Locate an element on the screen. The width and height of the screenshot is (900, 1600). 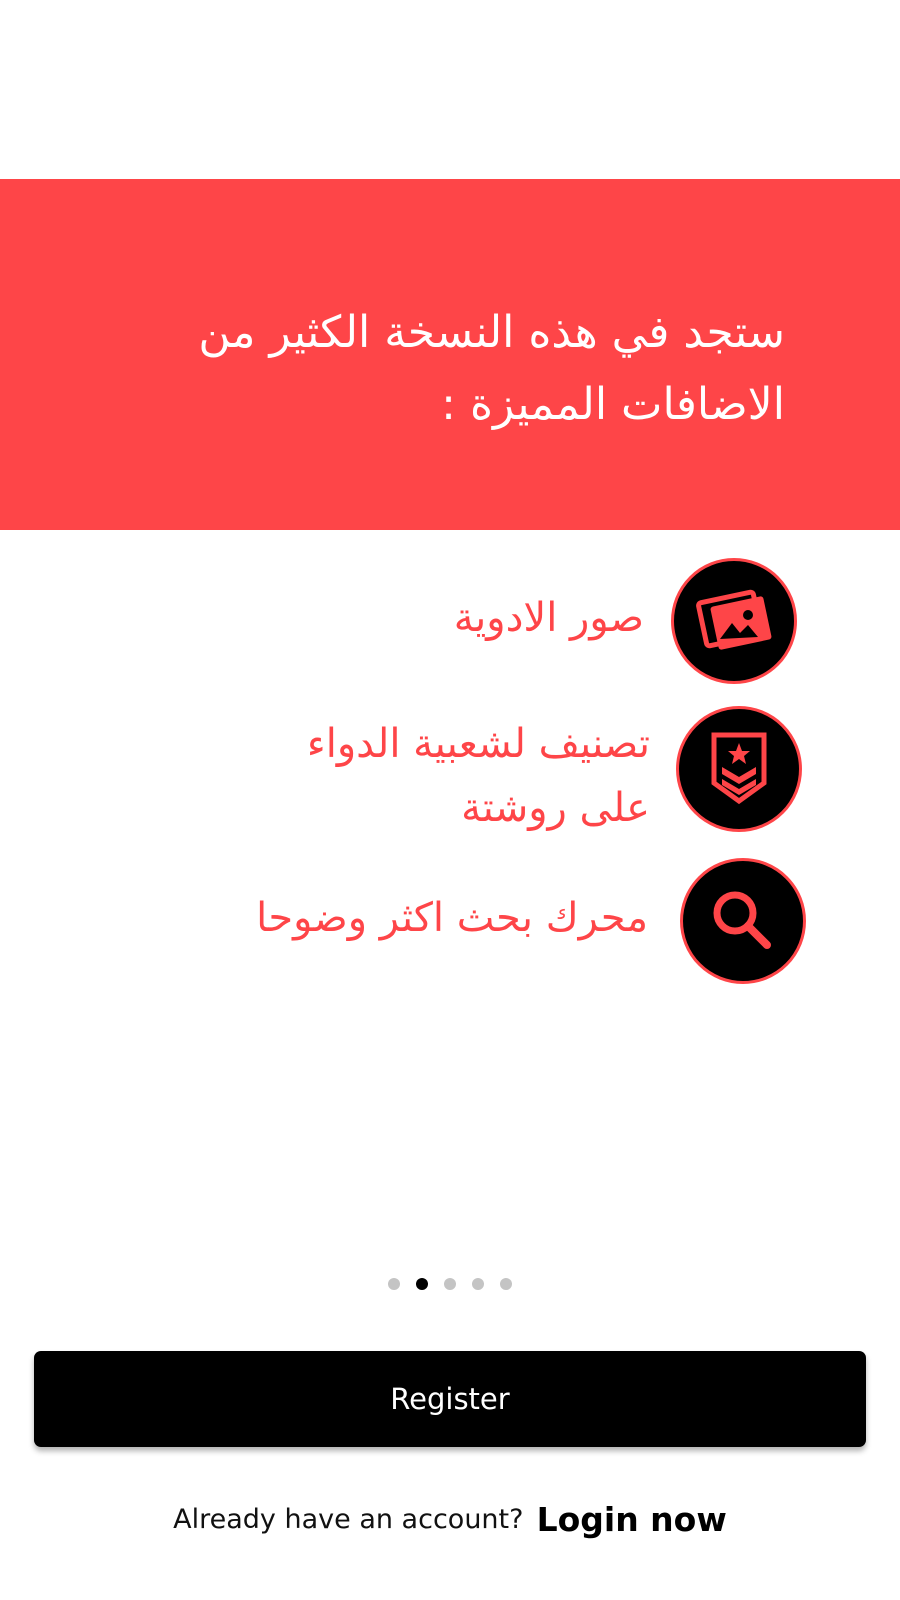
login-now-link: Login now is located at coordinates (632, 1519).